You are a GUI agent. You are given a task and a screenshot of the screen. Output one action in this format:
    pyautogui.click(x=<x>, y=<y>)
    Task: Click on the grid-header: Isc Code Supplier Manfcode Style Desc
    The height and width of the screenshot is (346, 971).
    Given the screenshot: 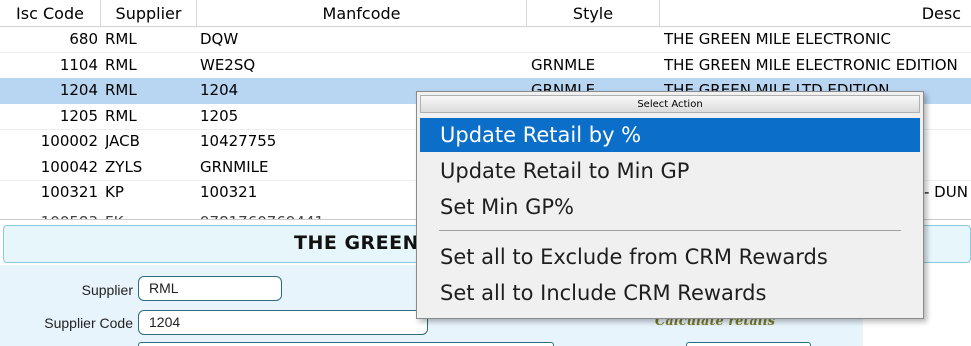 What is the action you would take?
    pyautogui.click(x=485, y=13)
    